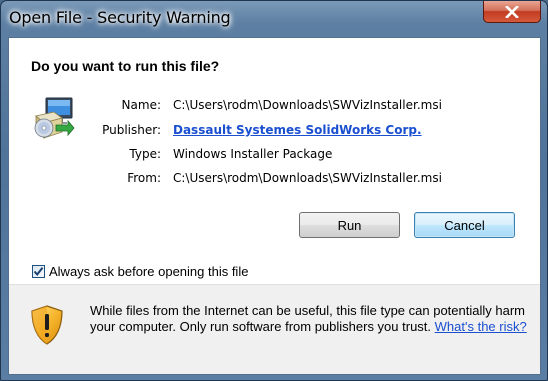 This screenshot has height=381, width=548. I want to click on from-label: From:, so click(144, 178).